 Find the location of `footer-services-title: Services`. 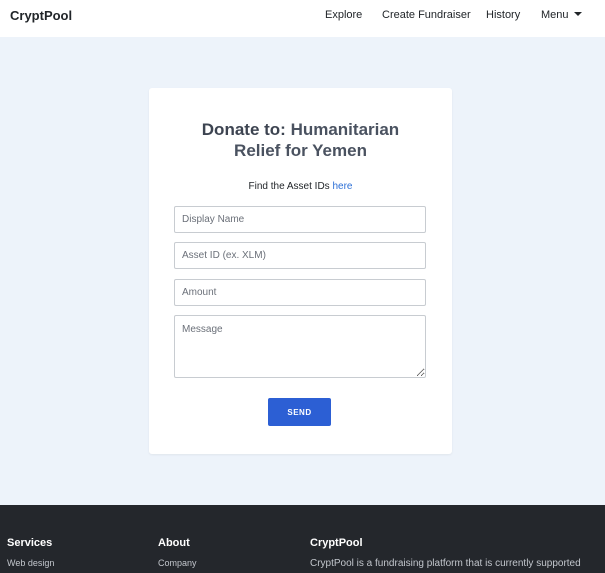

footer-services-title: Services is located at coordinates (30, 543).